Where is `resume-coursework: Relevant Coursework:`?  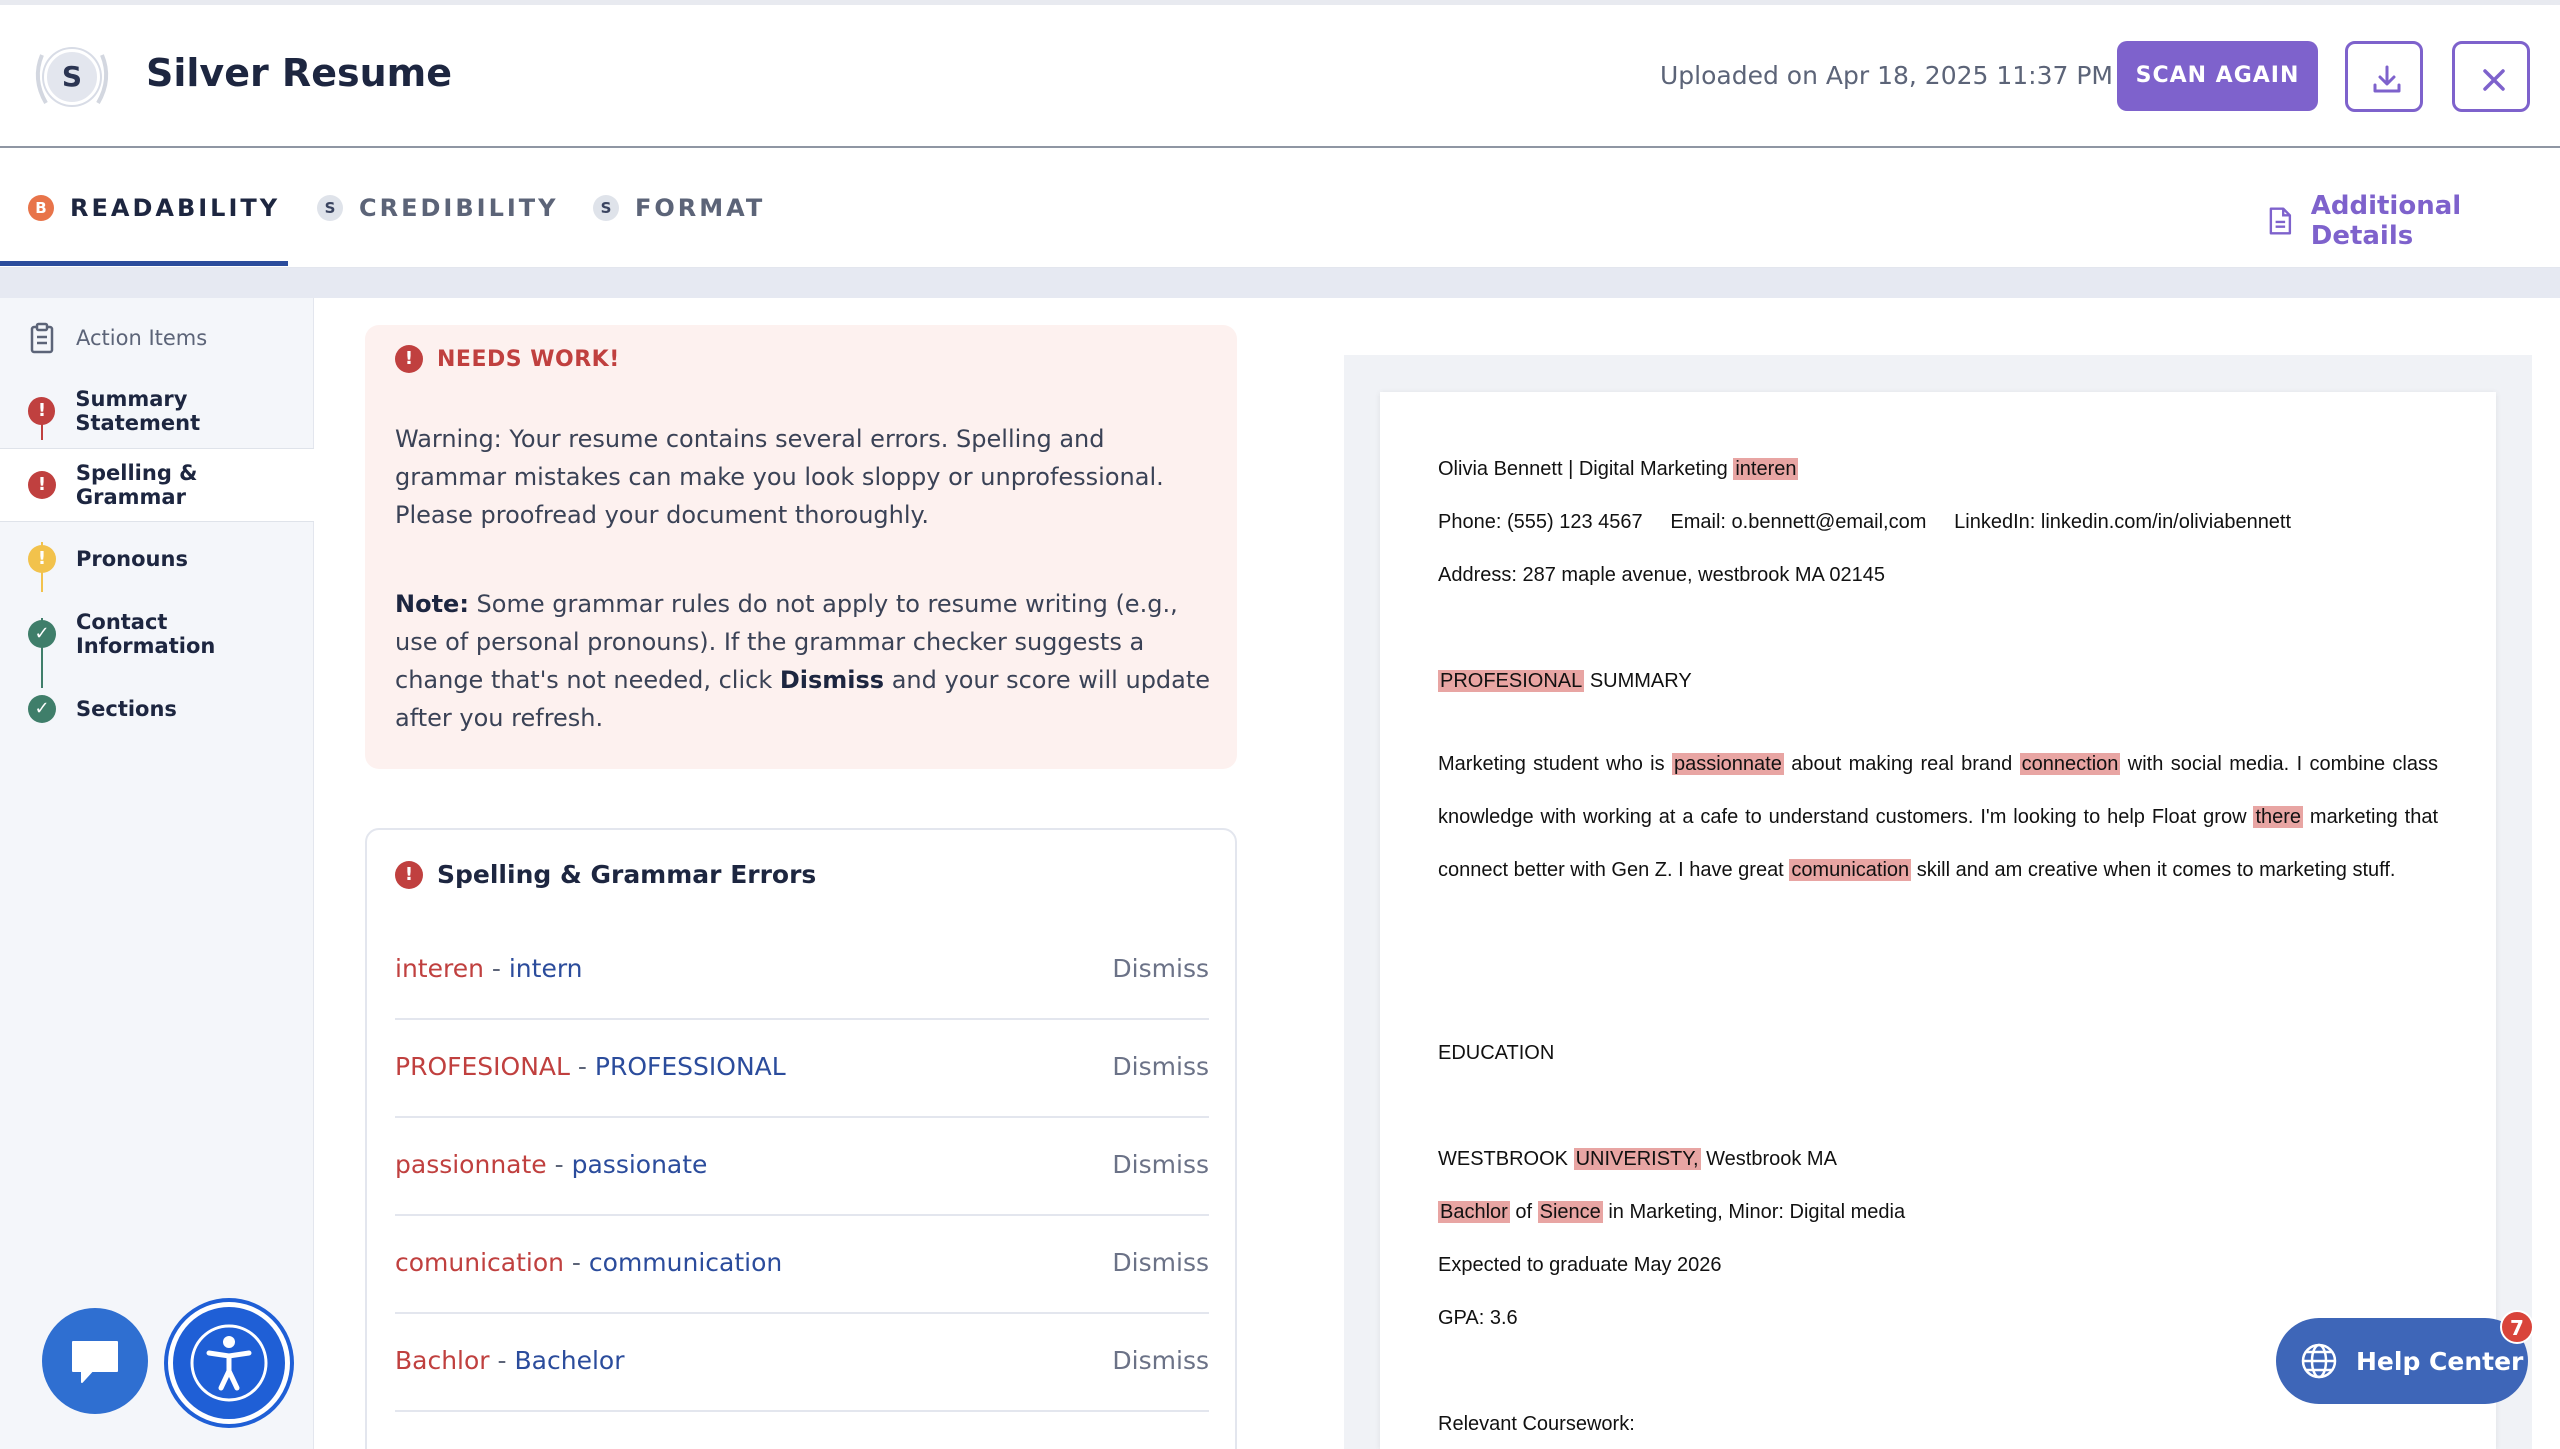 resume-coursework: Relevant Coursework: is located at coordinates (1536, 1424).